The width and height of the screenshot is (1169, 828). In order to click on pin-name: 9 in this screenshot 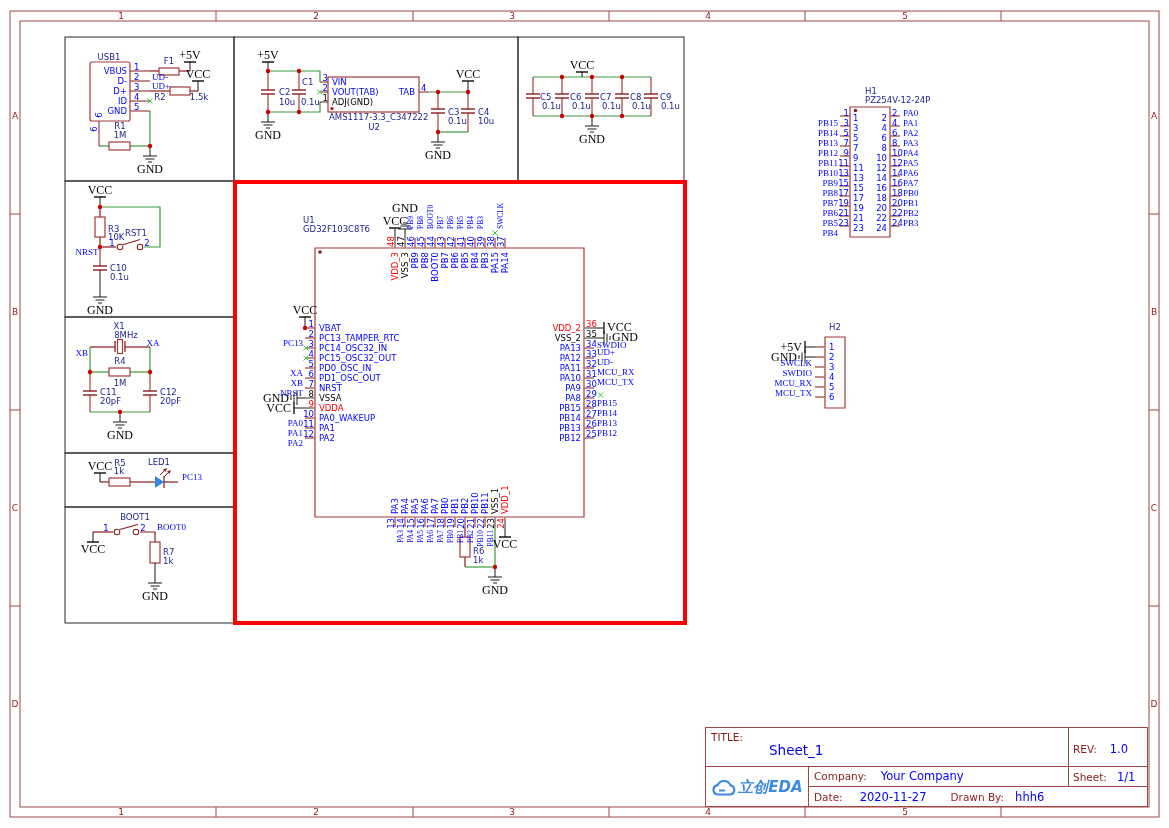, I will do `click(856, 157)`.